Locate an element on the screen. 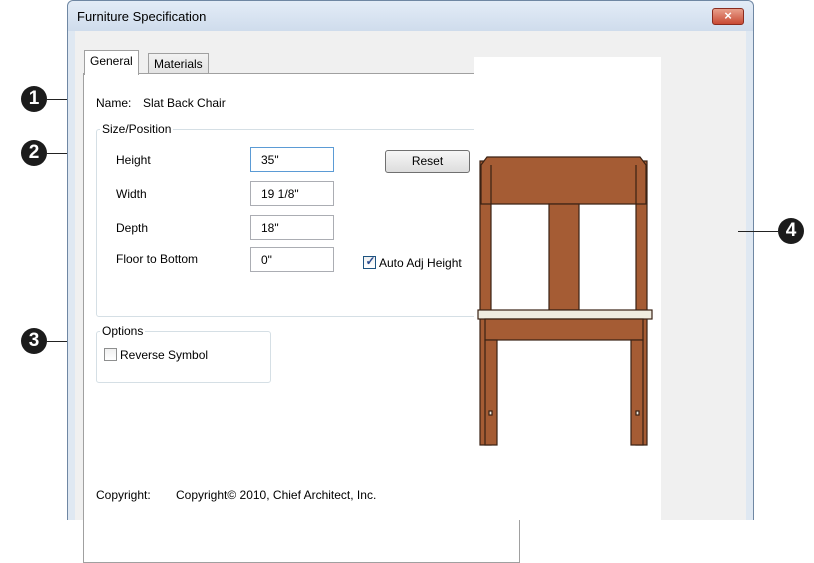 This screenshot has height=563, width=814. reset-button: Reset is located at coordinates (427, 161).